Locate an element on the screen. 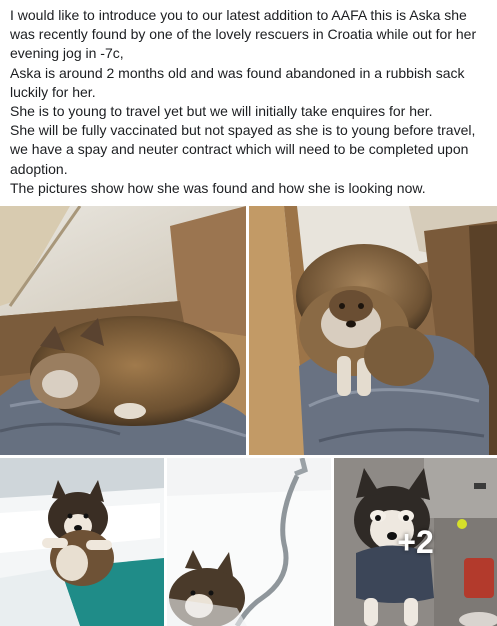  more-photos-count: +2 is located at coordinates (415, 541).